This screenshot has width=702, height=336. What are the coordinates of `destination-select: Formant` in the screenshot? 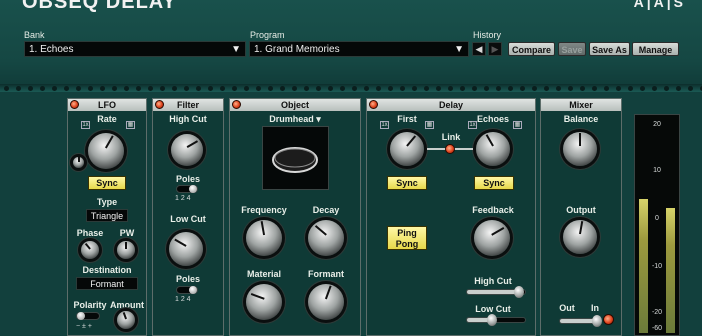 It's located at (107, 283).